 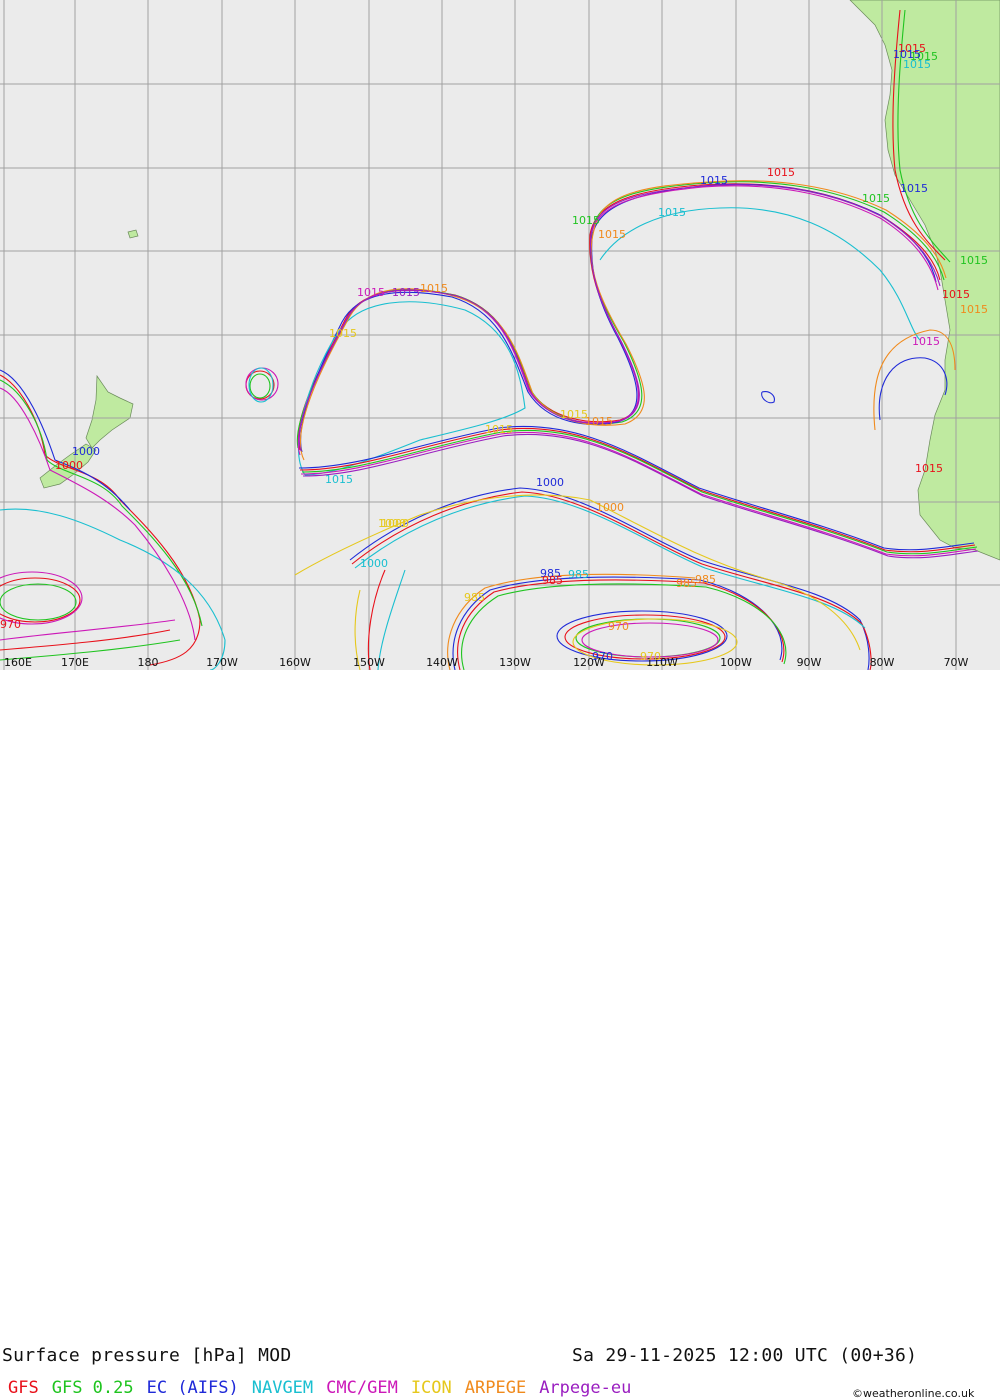 What do you see at coordinates (18, 662) in the screenshot?
I see `x-tick-label: 160E` at bounding box center [18, 662].